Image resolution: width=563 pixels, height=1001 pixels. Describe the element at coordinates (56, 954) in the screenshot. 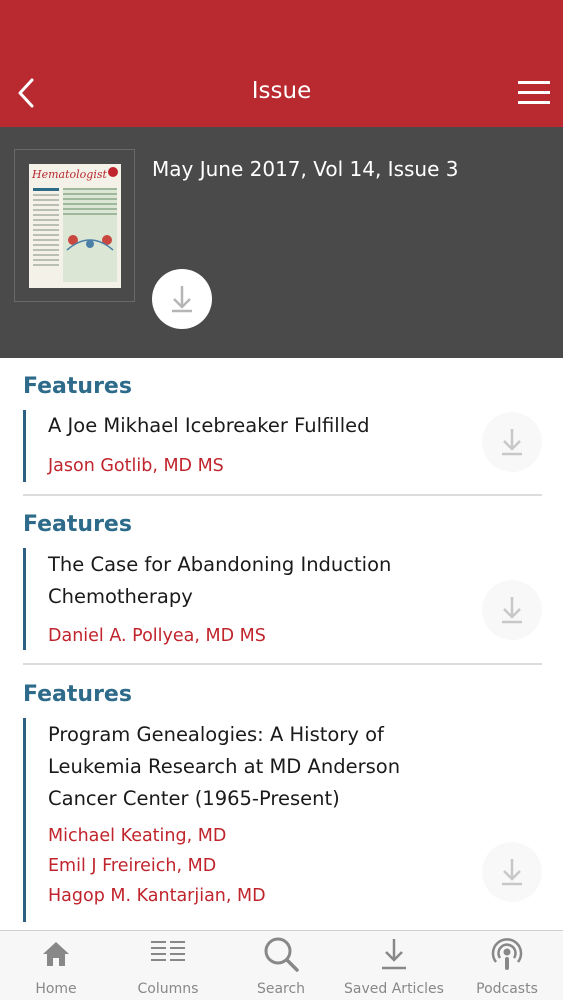

I see `home-icon` at that location.